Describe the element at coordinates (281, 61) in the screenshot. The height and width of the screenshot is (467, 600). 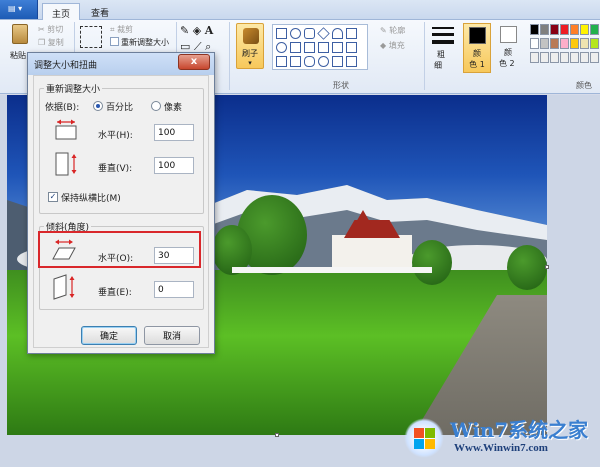
I see `star-shape-icon` at that location.